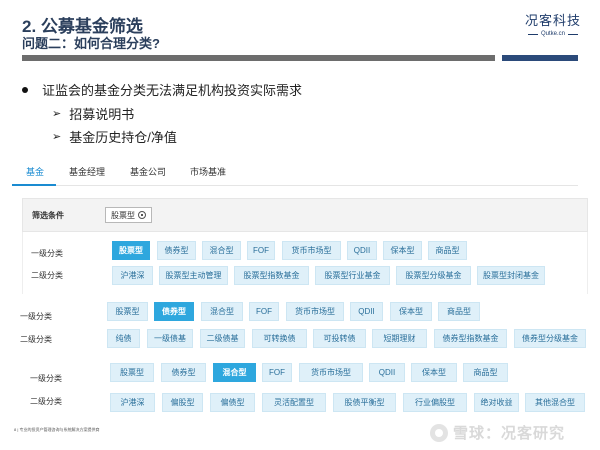 This screenshot has height=450, width=600. Describe the element at coordinates (352, 275) in the screenshot. I see `level2-chip: 股票型行业基金` at that location.